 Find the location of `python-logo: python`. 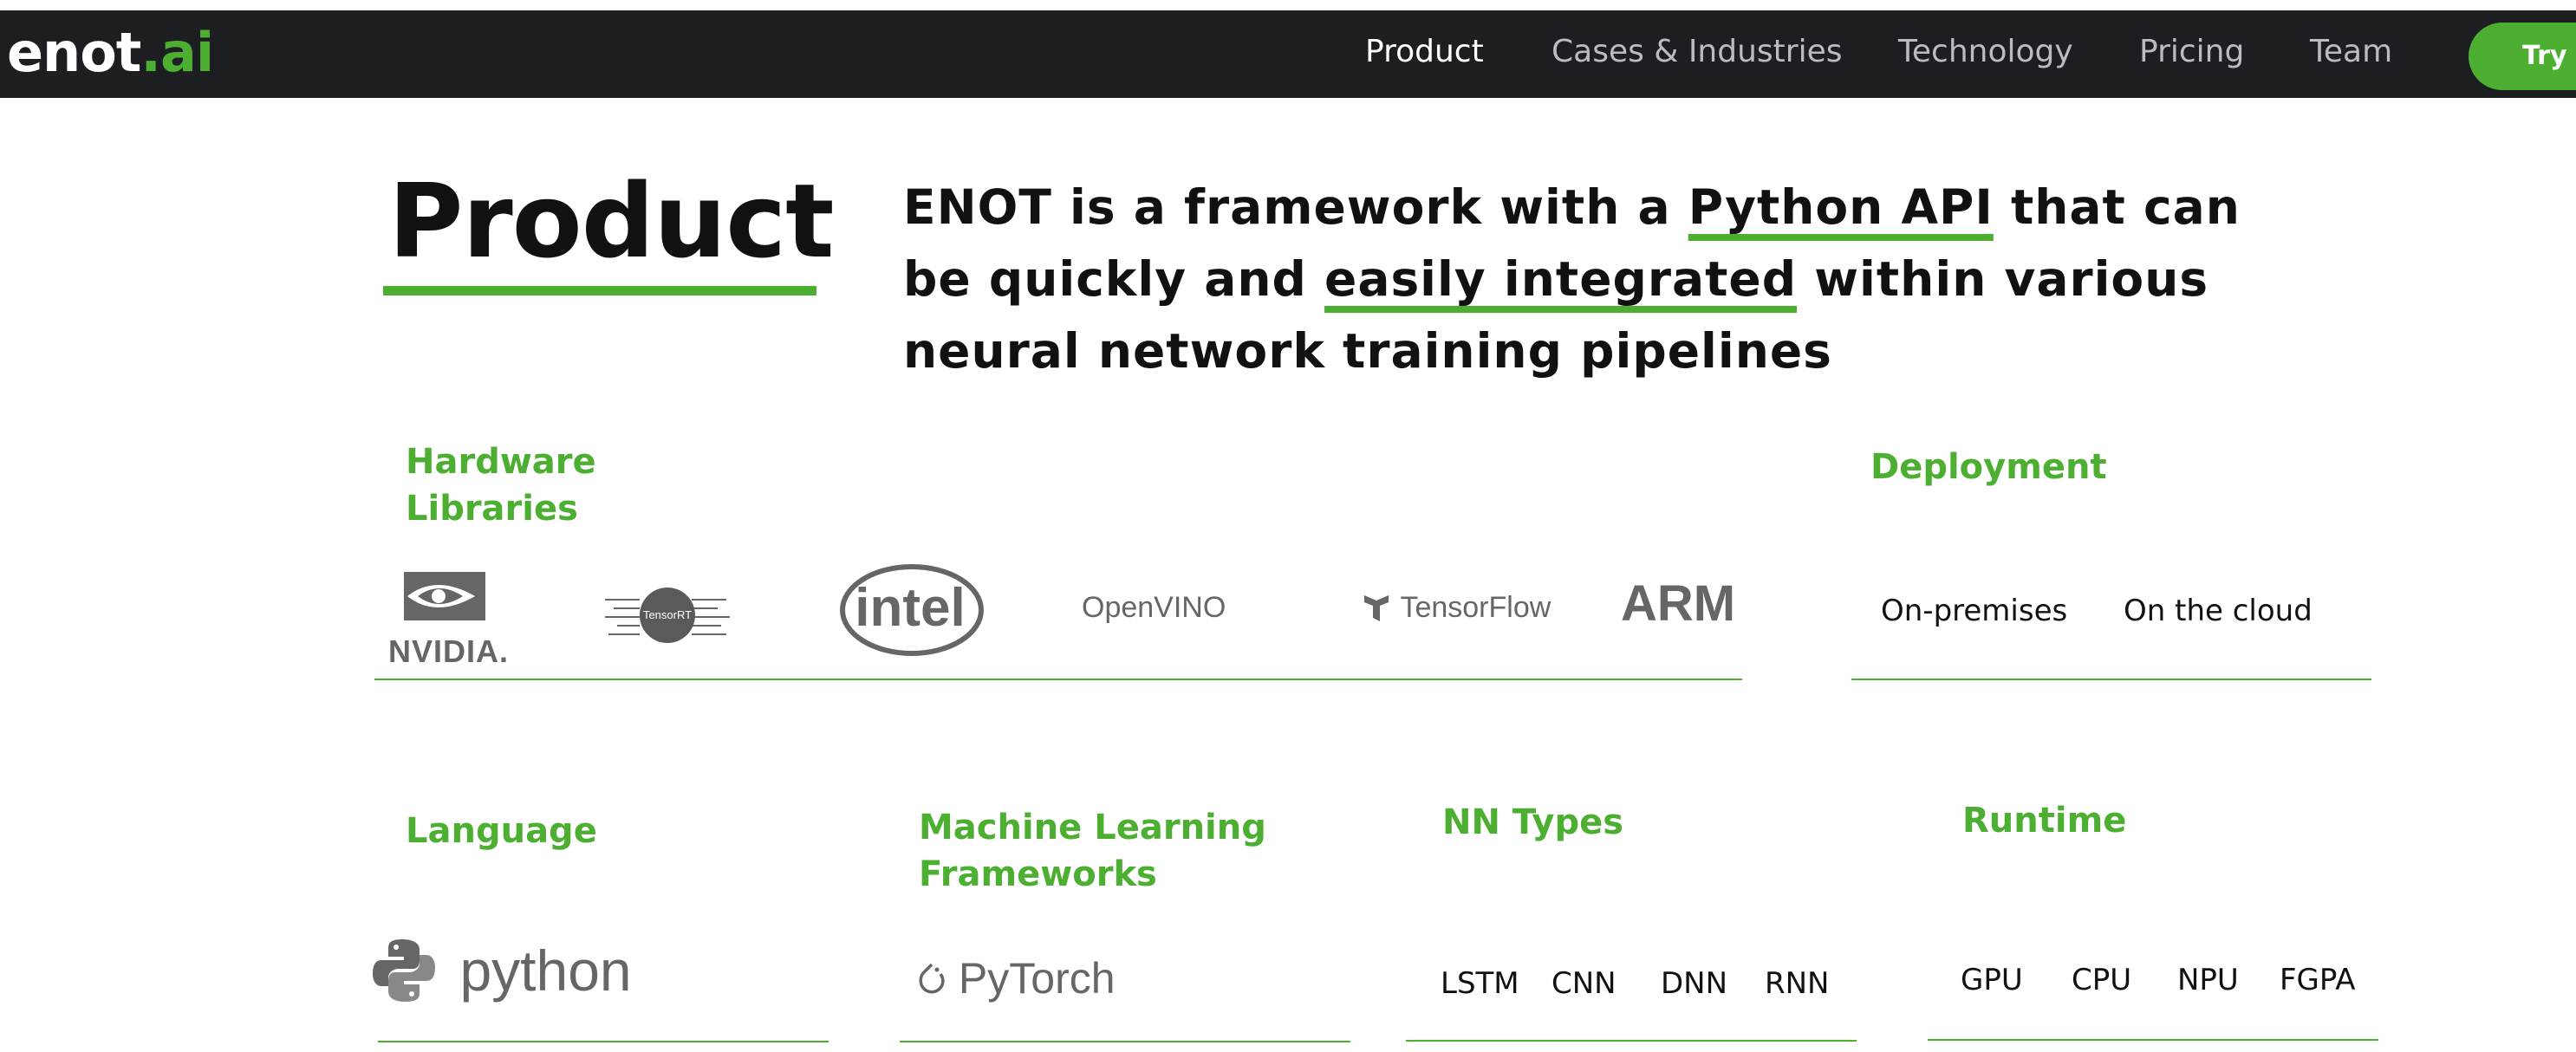

python-logo: python is located at coordinates (500, 970).